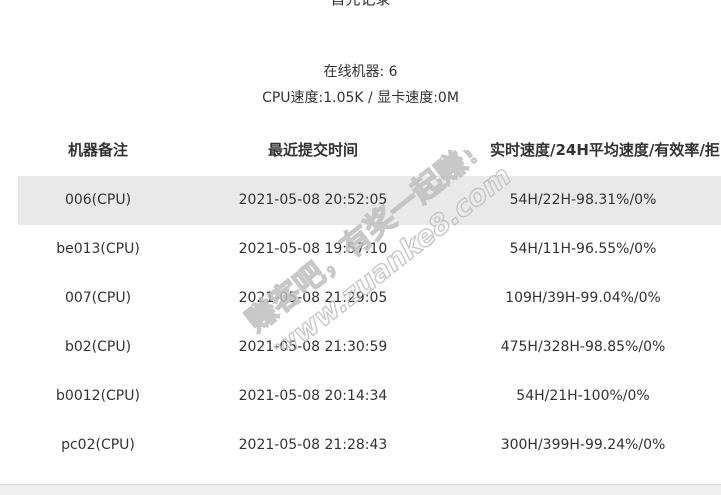 This screenshot has width=721, height=495. What do you see at coordinates (312, 150) in the screenshot?
I see `column-header-last-submit: 最近提交时间` at bounding box center [312, 150].